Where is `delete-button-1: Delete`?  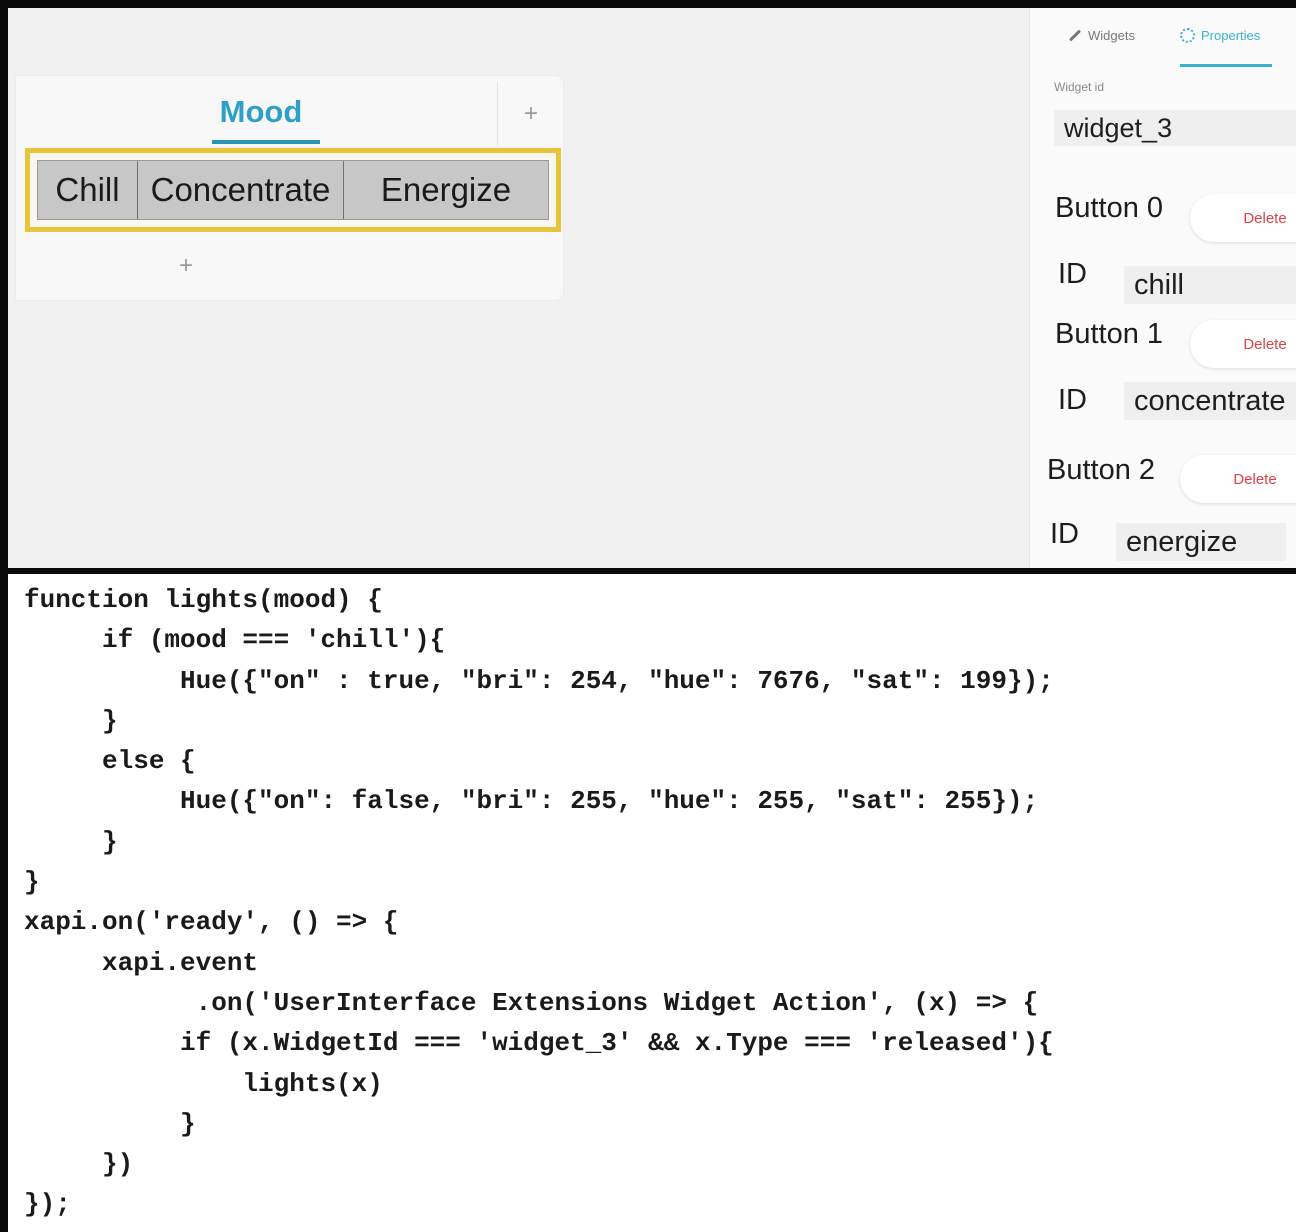 delete-button-1: Delete is located at coordinates (1243, 344).